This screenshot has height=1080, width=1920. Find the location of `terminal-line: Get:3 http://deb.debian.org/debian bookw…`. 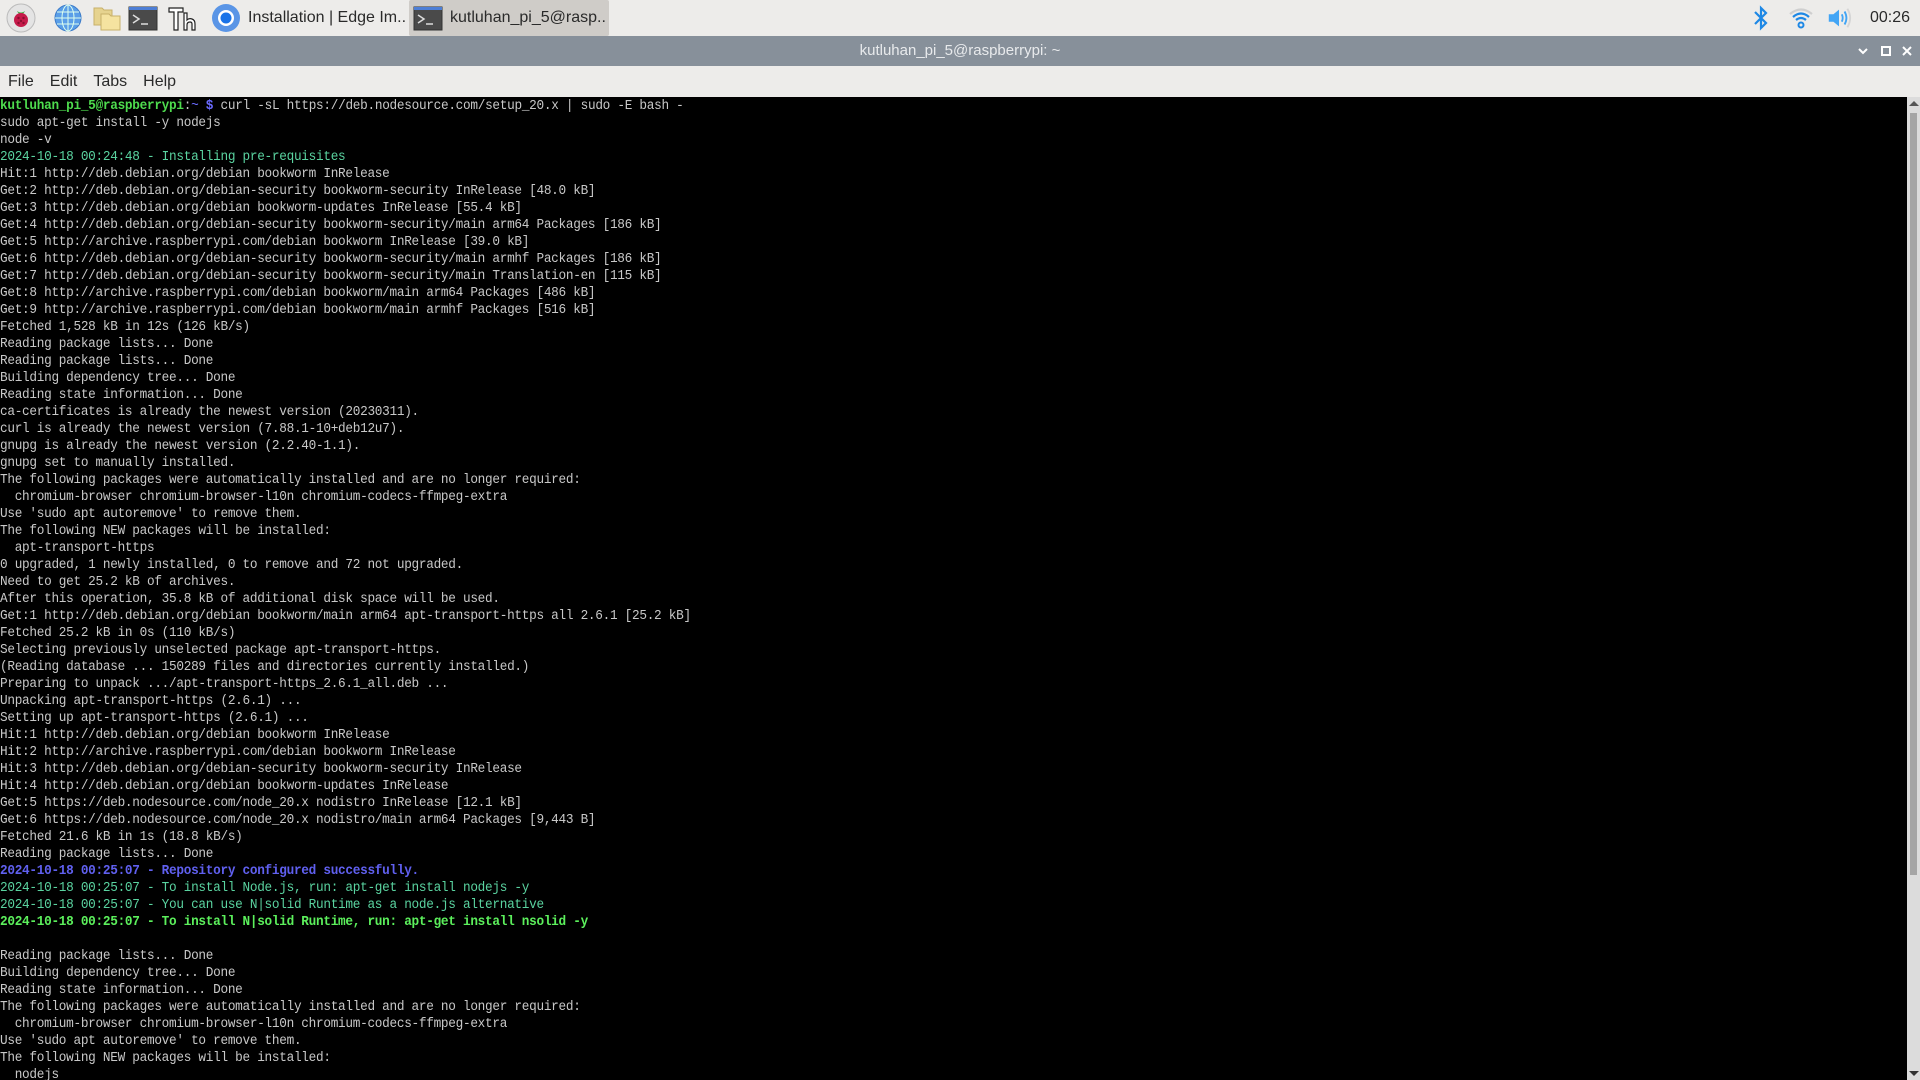

terminal-line: Get:3 http://deb.debian.org/debian bookw… is located at coordinates (261, 208).